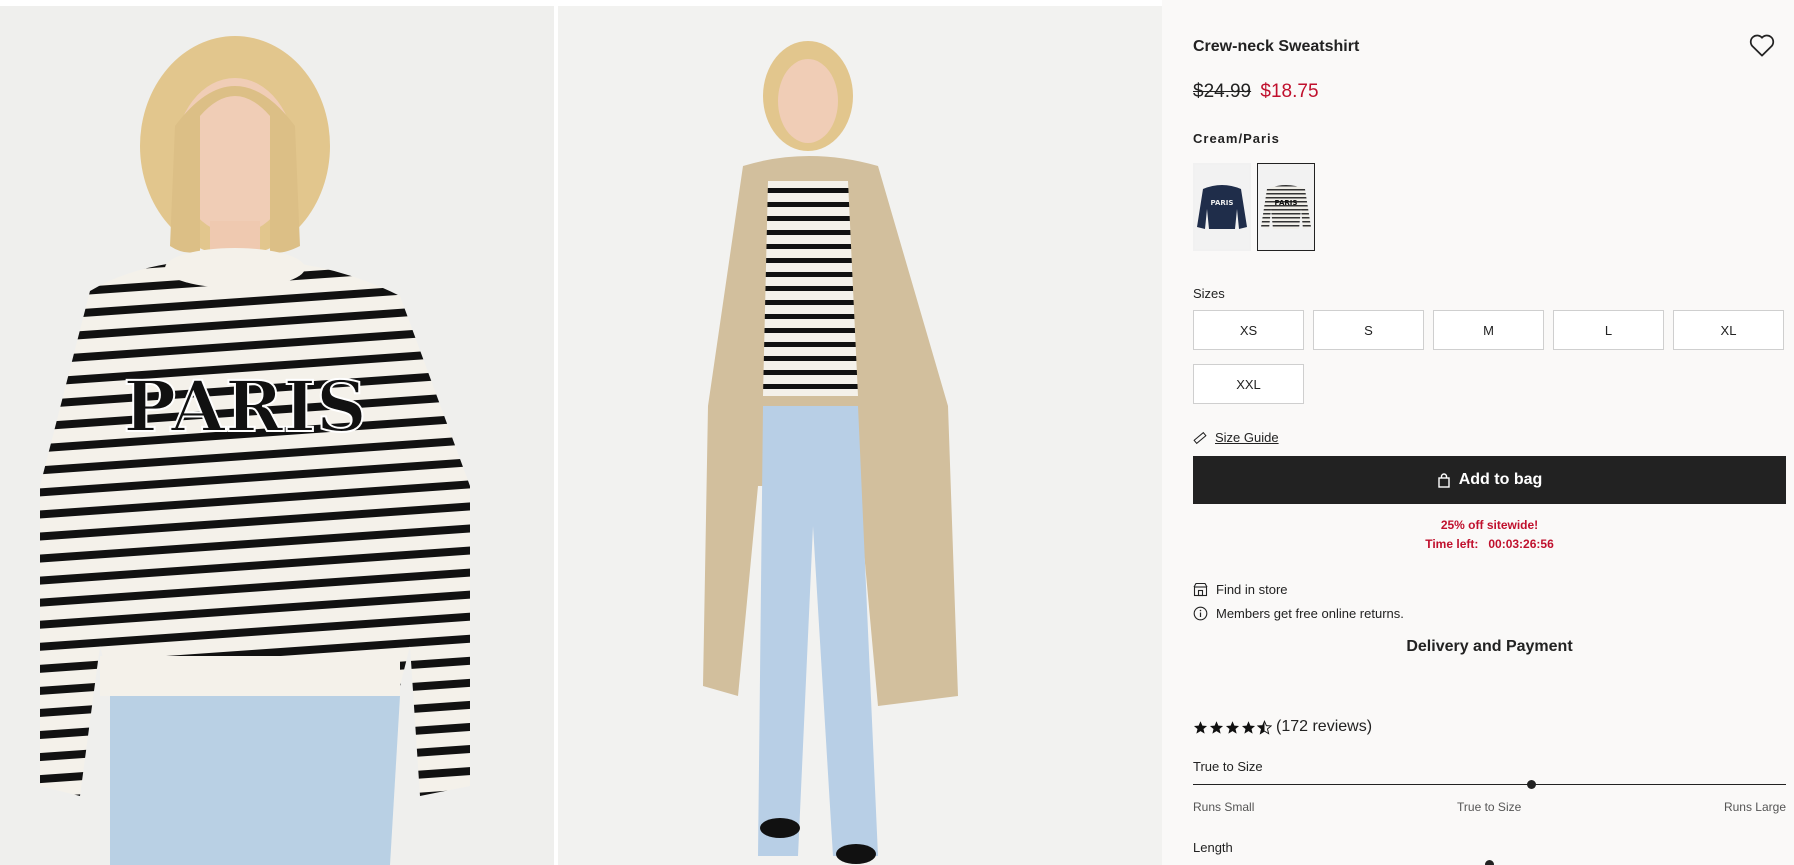  I want to click on fit-runs-small: Runs Small, so click(1224, 807).